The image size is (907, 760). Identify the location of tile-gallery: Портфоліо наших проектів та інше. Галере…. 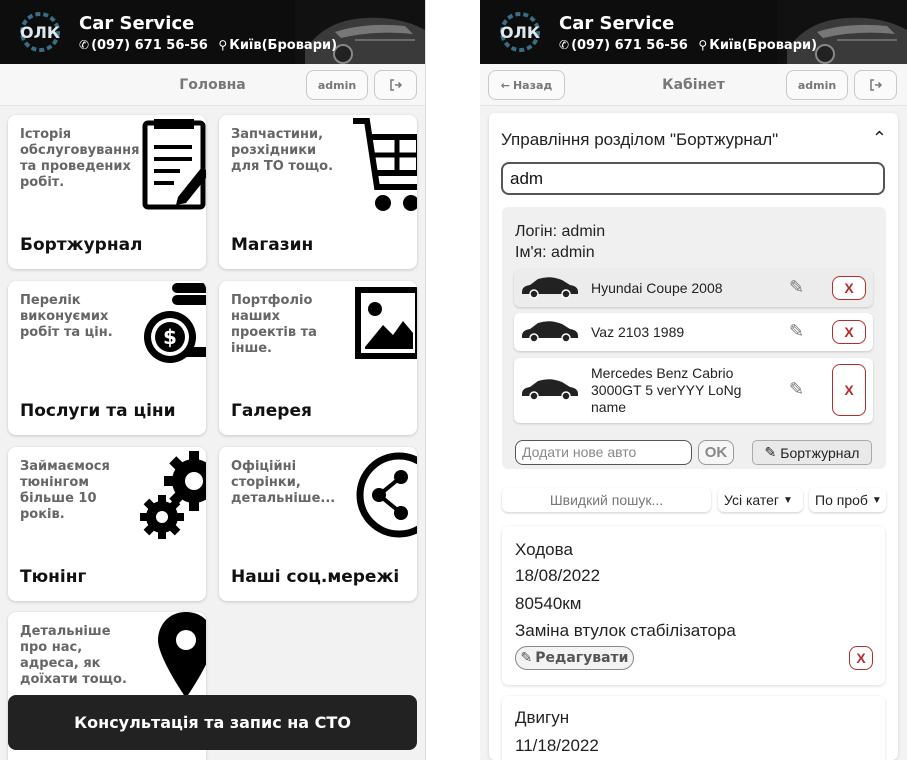
(318, 358).